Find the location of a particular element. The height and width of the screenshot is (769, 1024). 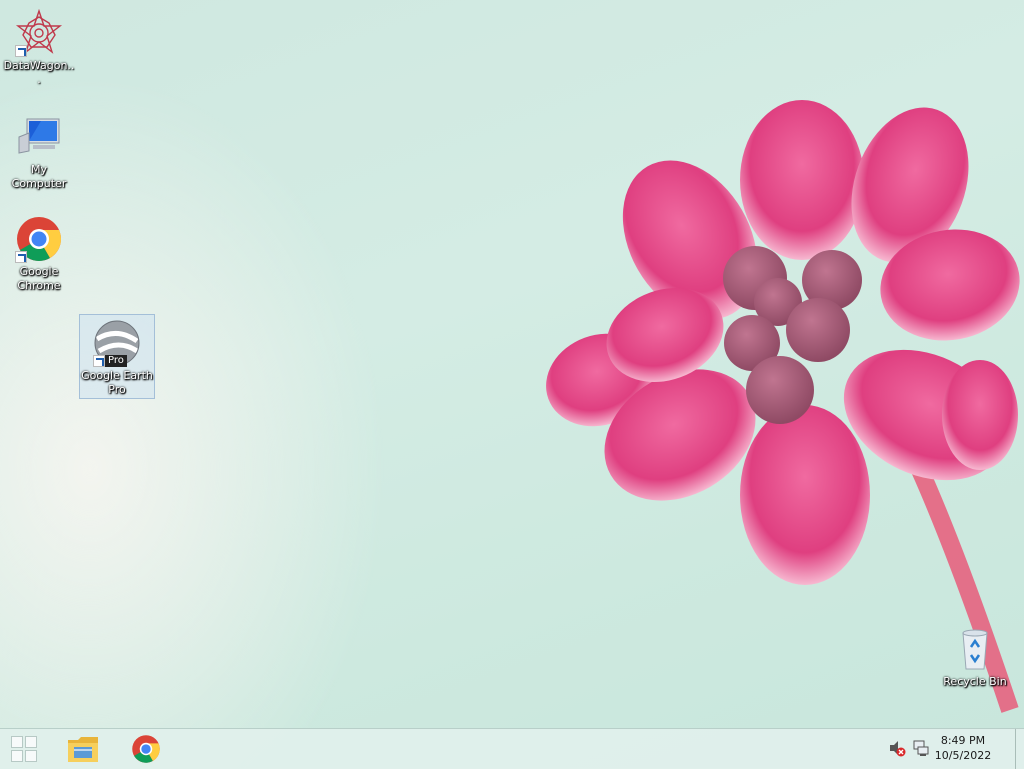

start-button is located at coordinates (24, 749).